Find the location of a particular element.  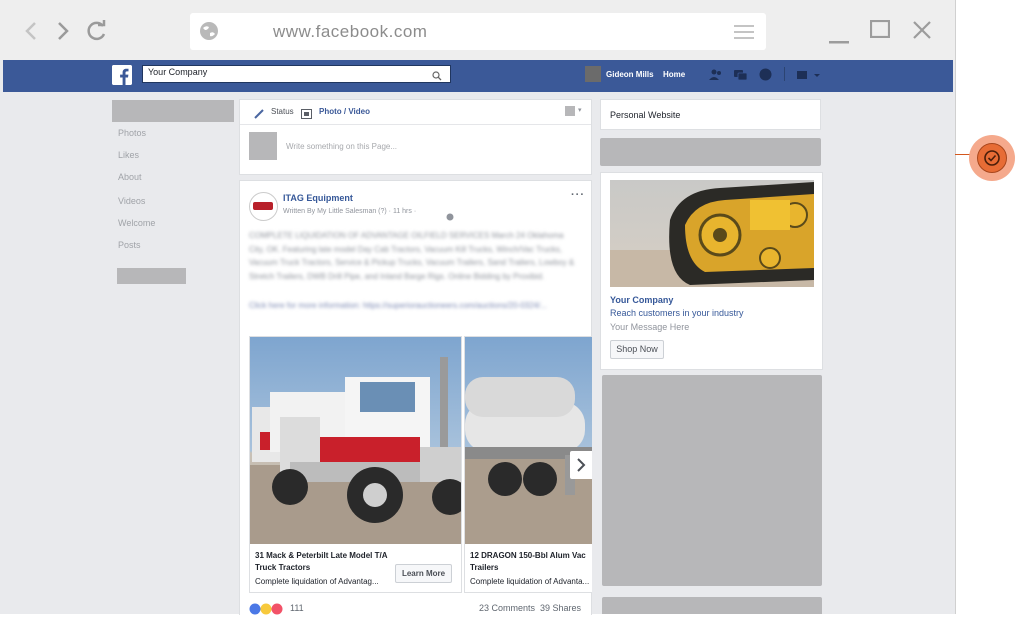

composer-dropdown-icon: ▾ is located at coordinates (580, 110).